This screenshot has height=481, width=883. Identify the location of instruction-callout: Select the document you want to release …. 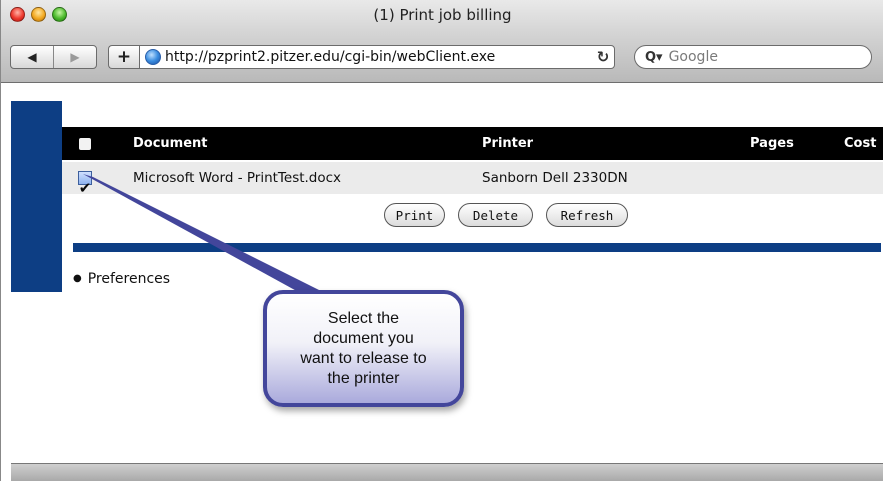
(363, 348).